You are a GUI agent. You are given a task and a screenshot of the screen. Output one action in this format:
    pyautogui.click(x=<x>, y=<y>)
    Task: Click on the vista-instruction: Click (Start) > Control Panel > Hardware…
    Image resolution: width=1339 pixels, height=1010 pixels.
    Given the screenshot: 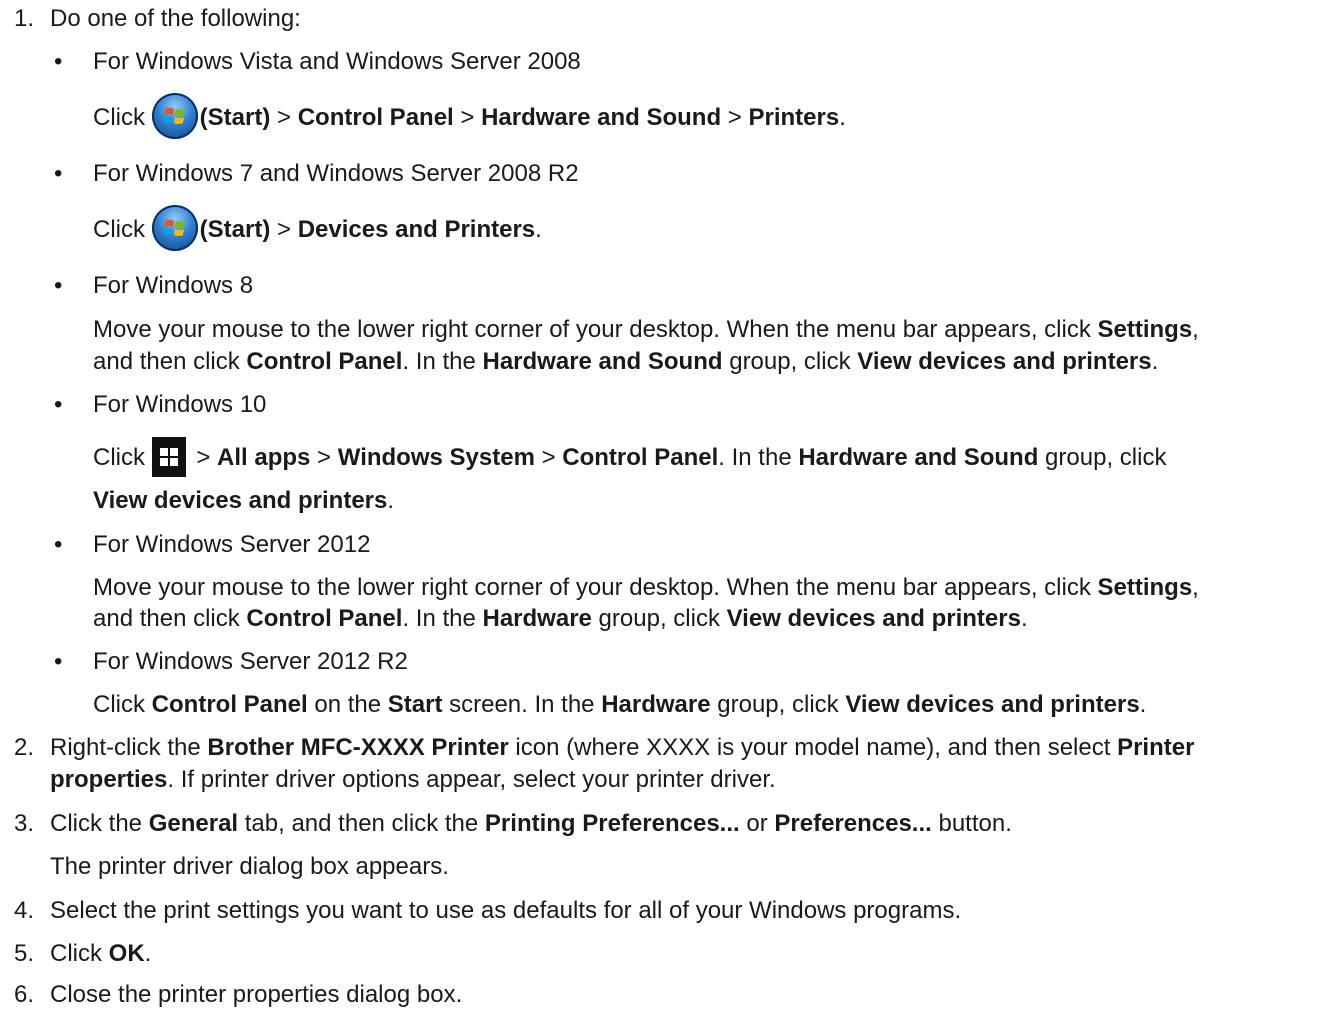 What is the action you would take?
    pyautogui.click(x=469, y=115)
    